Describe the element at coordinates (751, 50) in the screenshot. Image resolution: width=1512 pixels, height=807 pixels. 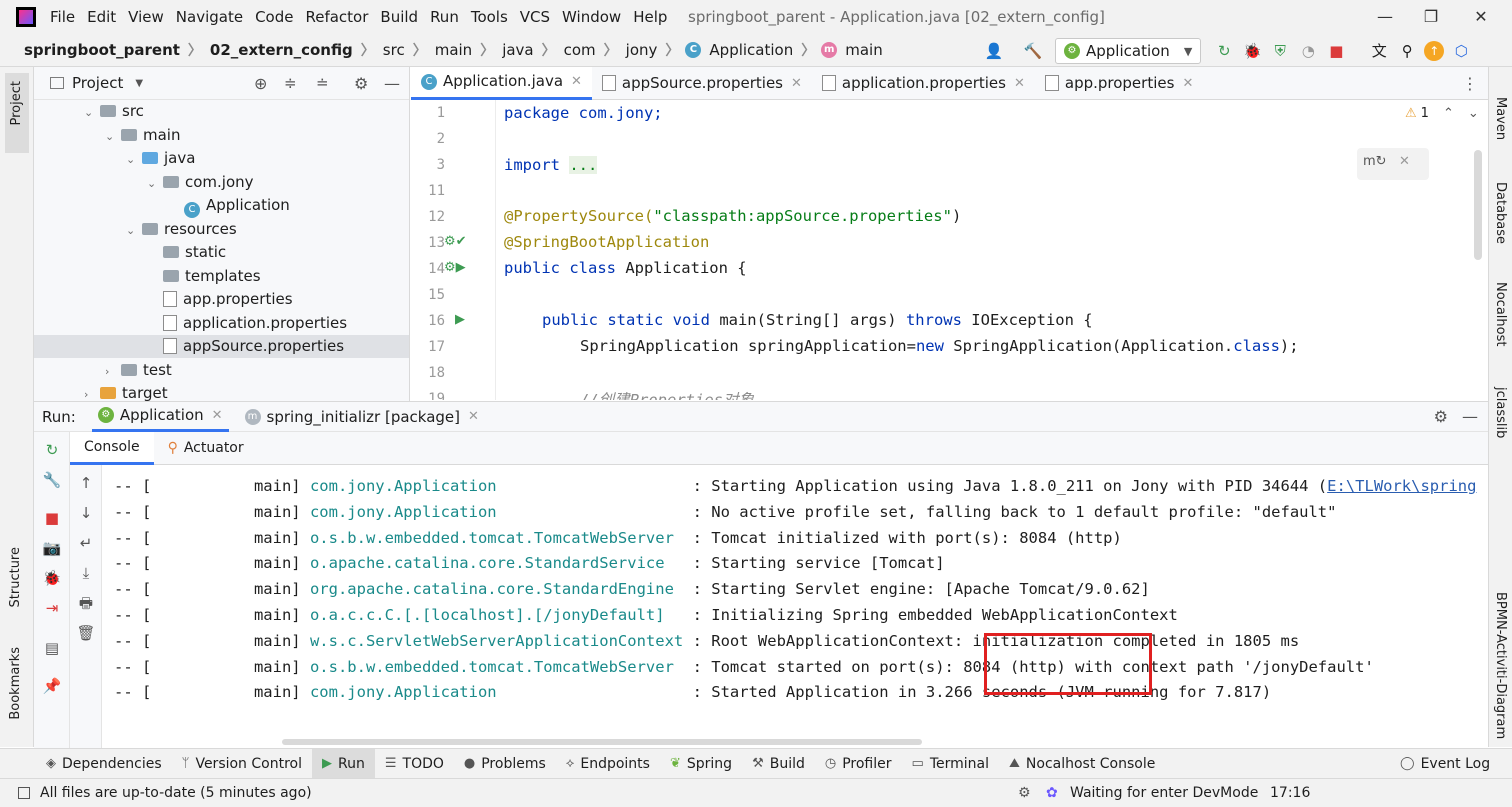
I see `breadcrumb-item: Application` at that location.